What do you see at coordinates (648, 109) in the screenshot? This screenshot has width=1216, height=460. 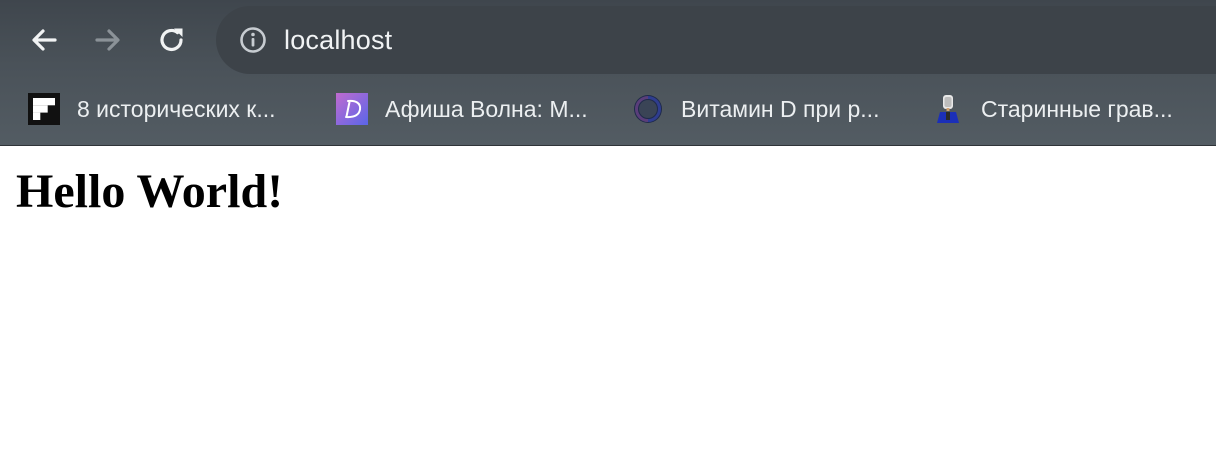 I see `ring-icon` at bounding box center [648, 109].